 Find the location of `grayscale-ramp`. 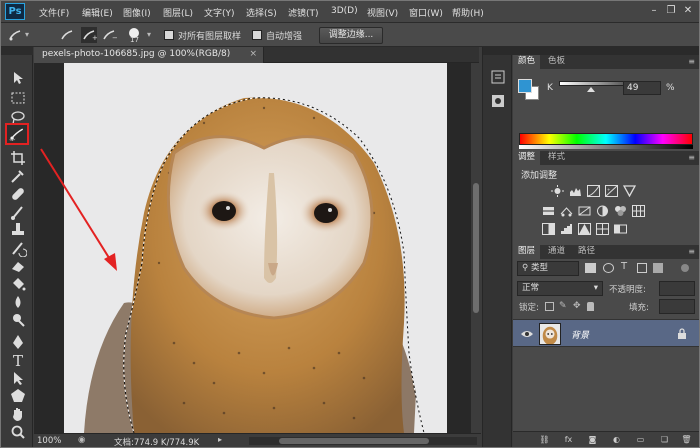

grayscale-ramp is located at coordinates (606, 147).